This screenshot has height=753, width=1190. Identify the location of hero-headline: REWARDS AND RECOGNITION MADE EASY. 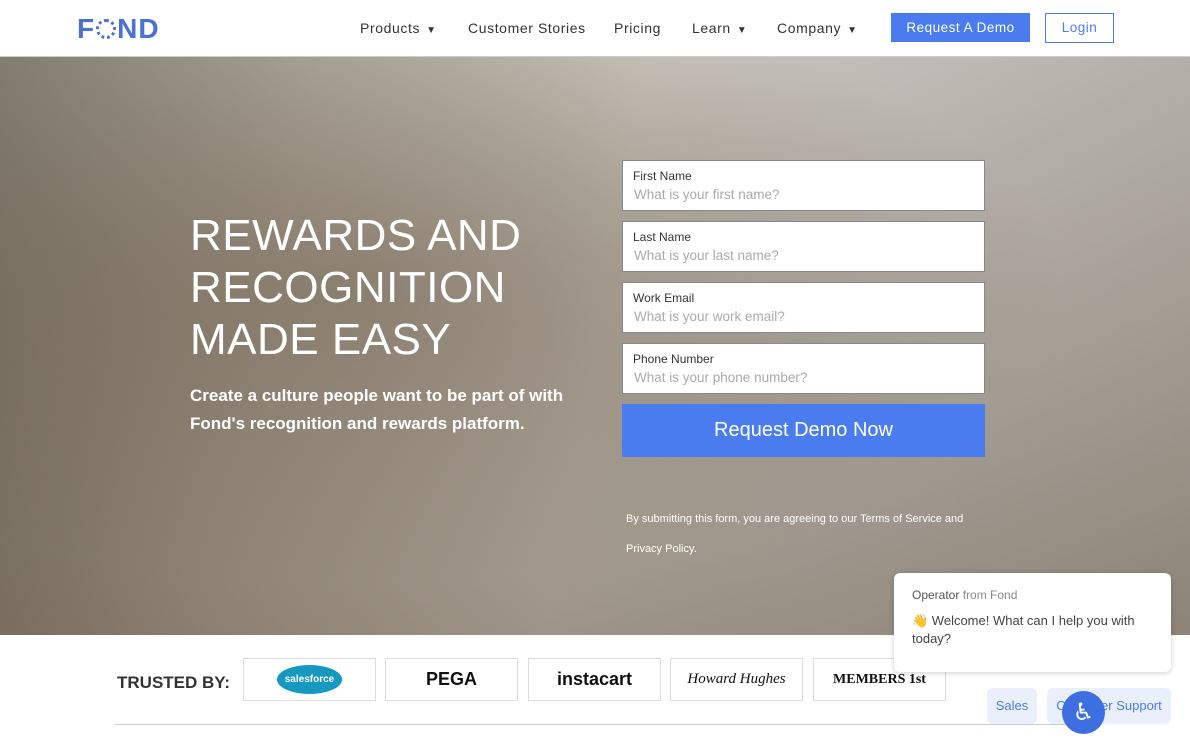
(355, 288).